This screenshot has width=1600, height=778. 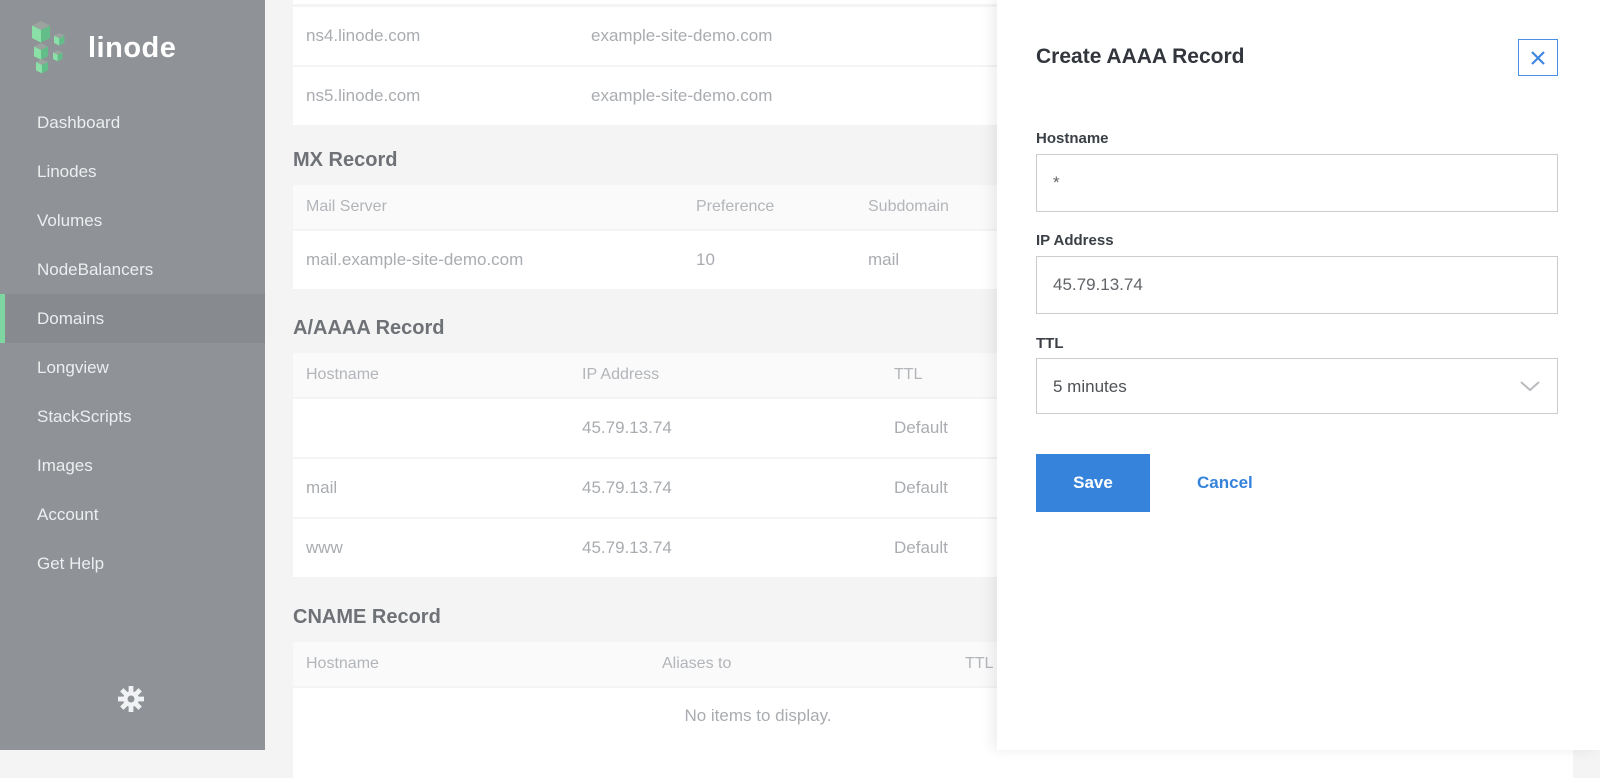 What do you see at coordinates (322, 487) in the screenshot?
I see `table-cell: mail` at bounding box center [322, 487].